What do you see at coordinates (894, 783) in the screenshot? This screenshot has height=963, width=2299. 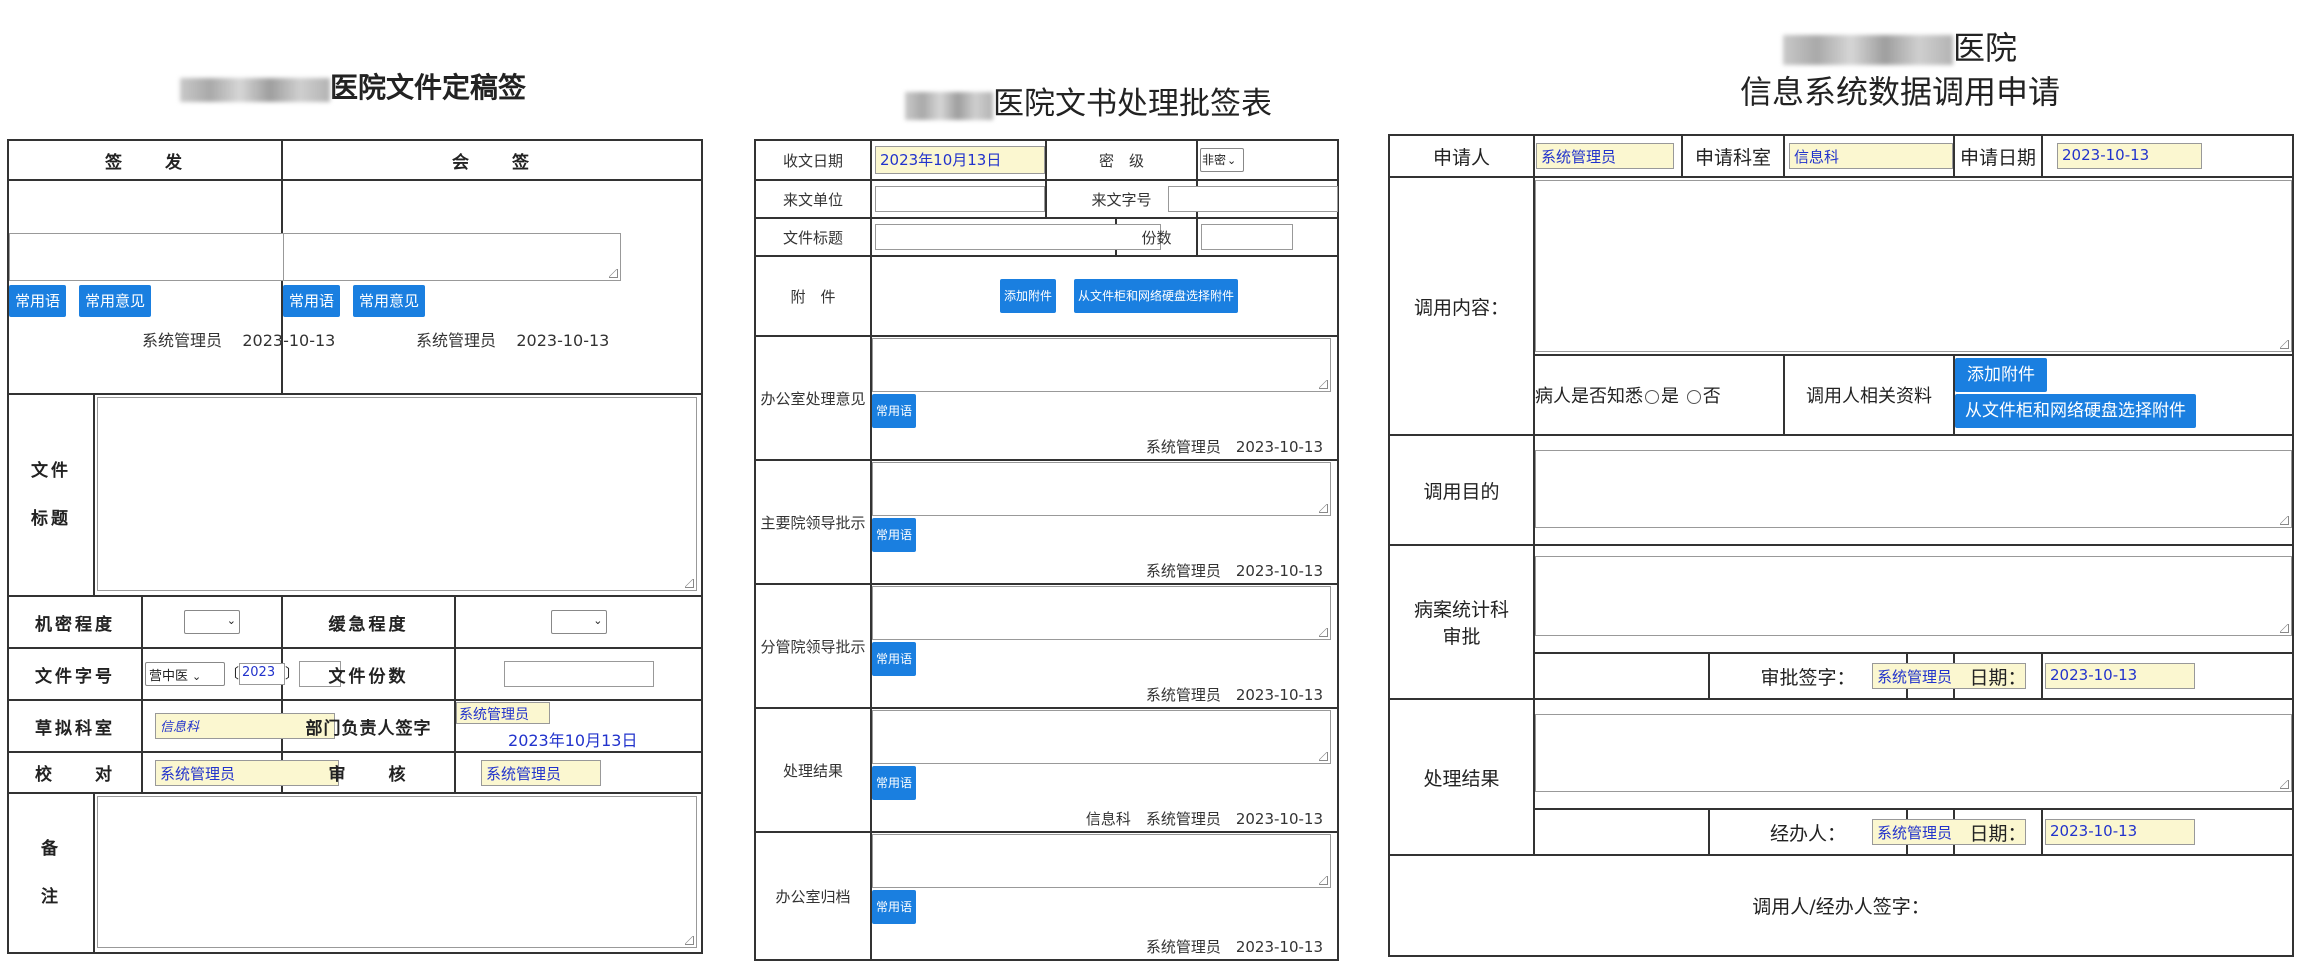 I see `result-phrase-button: 常用语` at bounding box center [894, 783].